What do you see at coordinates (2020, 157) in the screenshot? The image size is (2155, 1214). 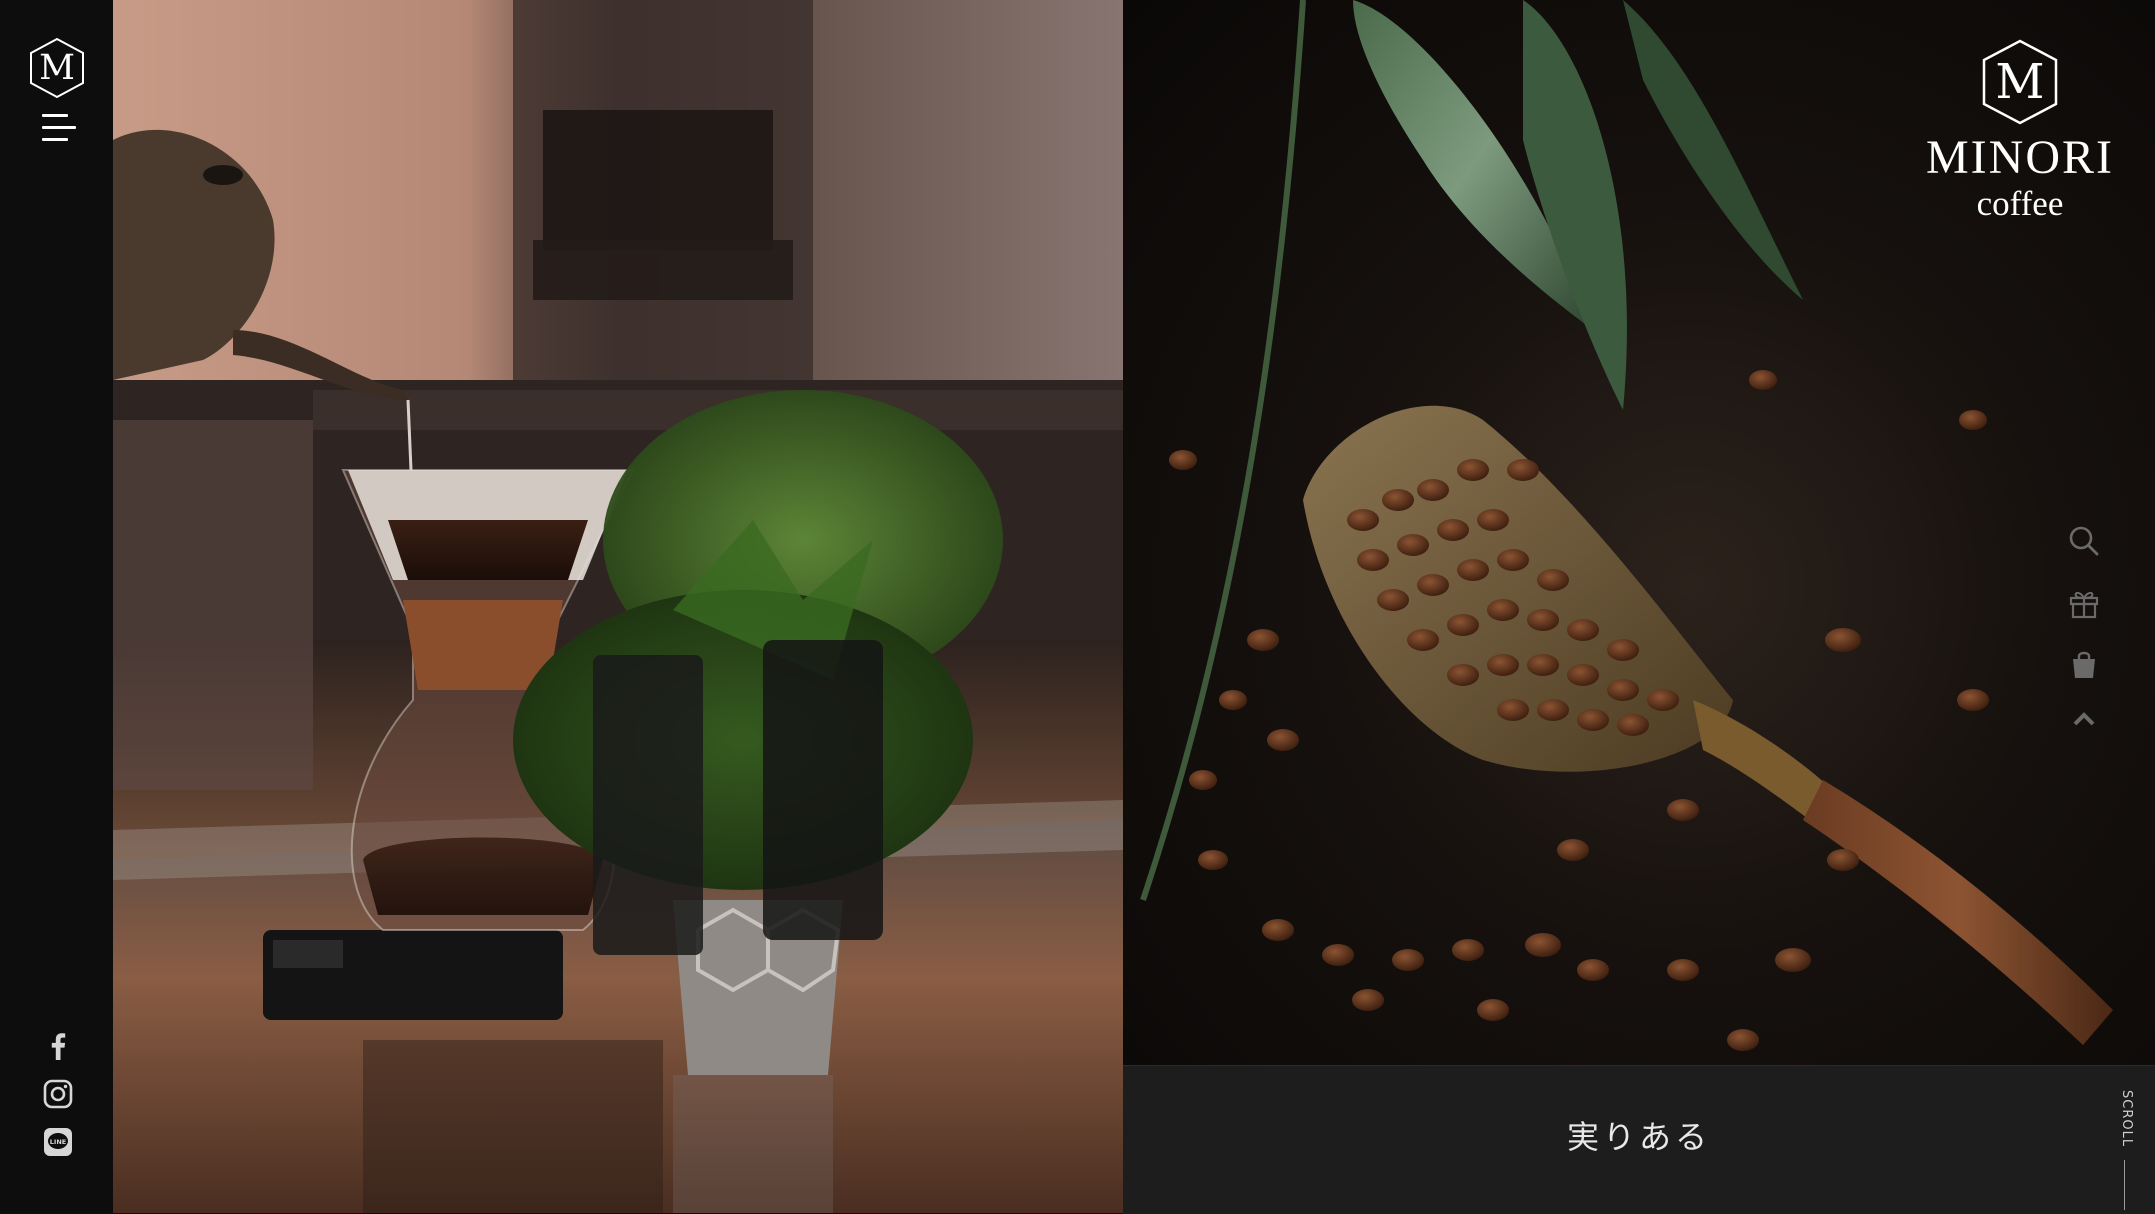 I see `brand-name: MINORI` at bounding box center [2020, 157].